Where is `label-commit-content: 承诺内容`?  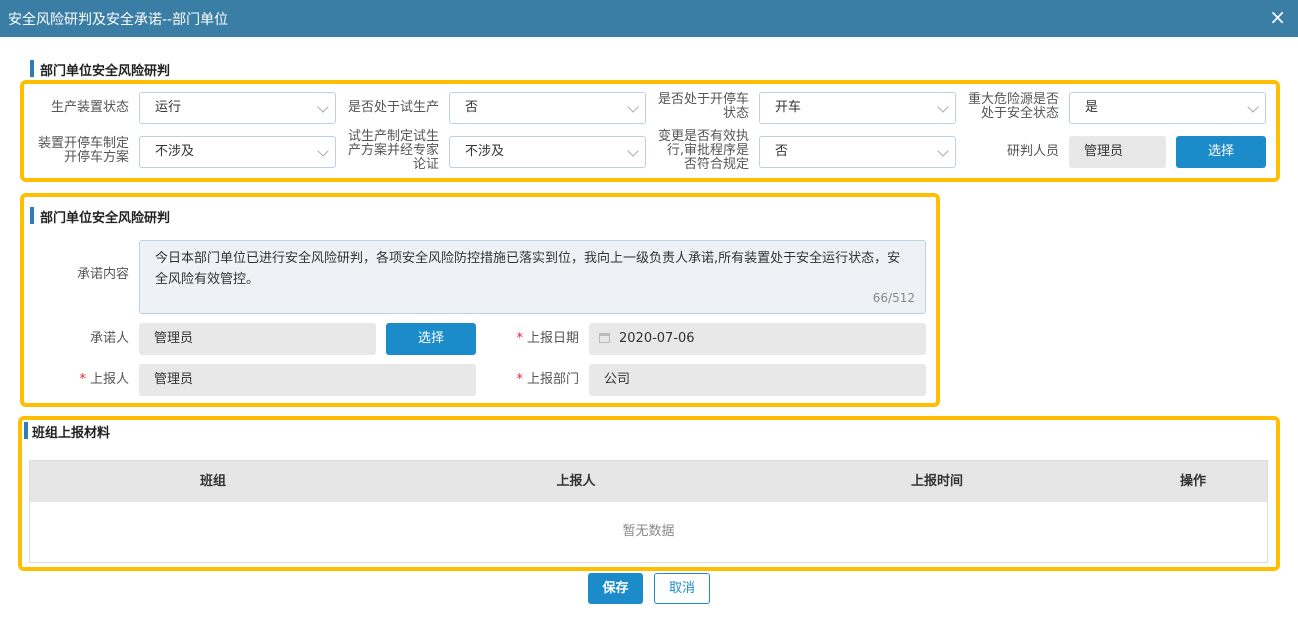 label-commit-content: 承诺内容 is located at coordinates (102, 274).